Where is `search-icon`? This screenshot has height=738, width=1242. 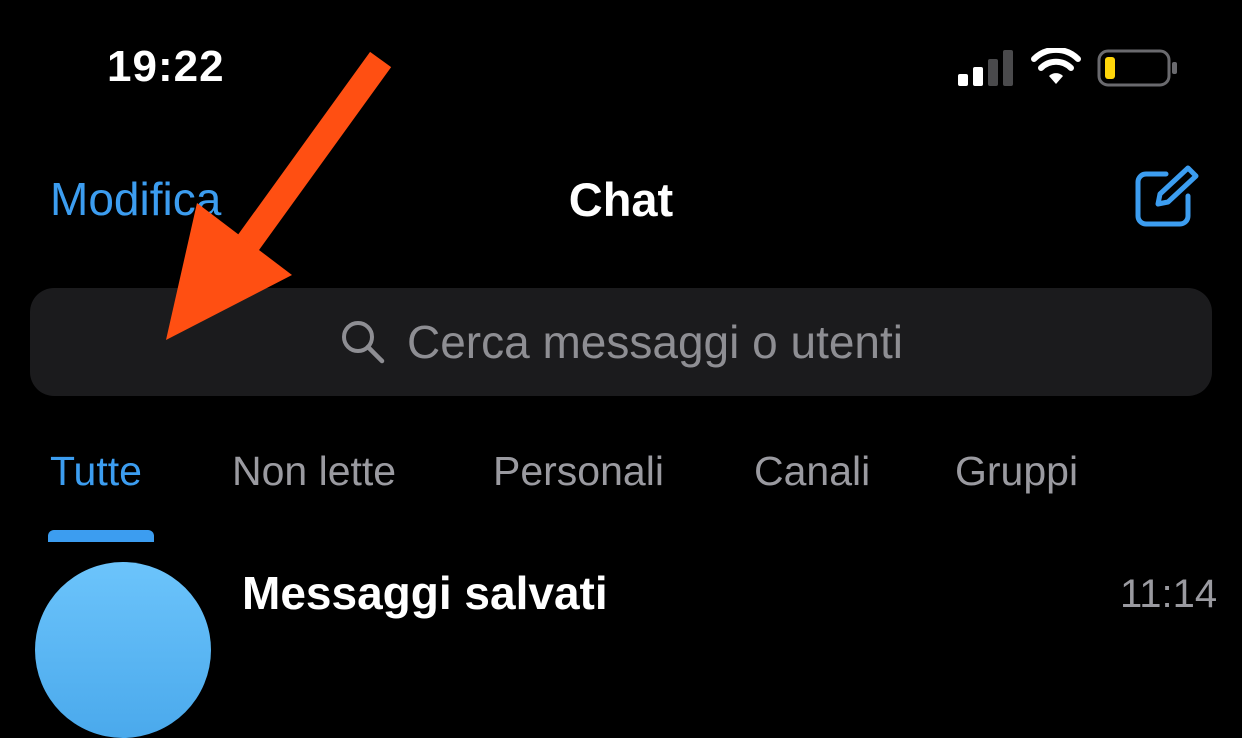 search-icon is located at coordinates (363, 342).